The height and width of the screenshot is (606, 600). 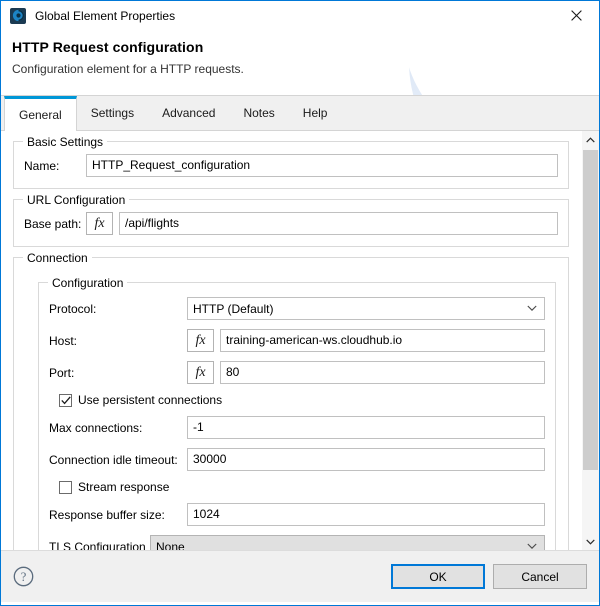 I want to click on base-path-input: /api/flights, so click(x=338, y=223).